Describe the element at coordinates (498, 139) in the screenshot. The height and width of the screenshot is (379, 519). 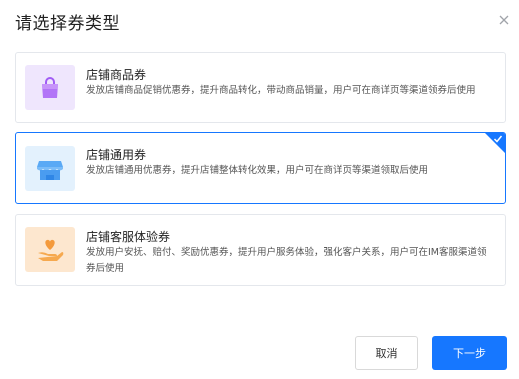
I see `check-icon` at that location.